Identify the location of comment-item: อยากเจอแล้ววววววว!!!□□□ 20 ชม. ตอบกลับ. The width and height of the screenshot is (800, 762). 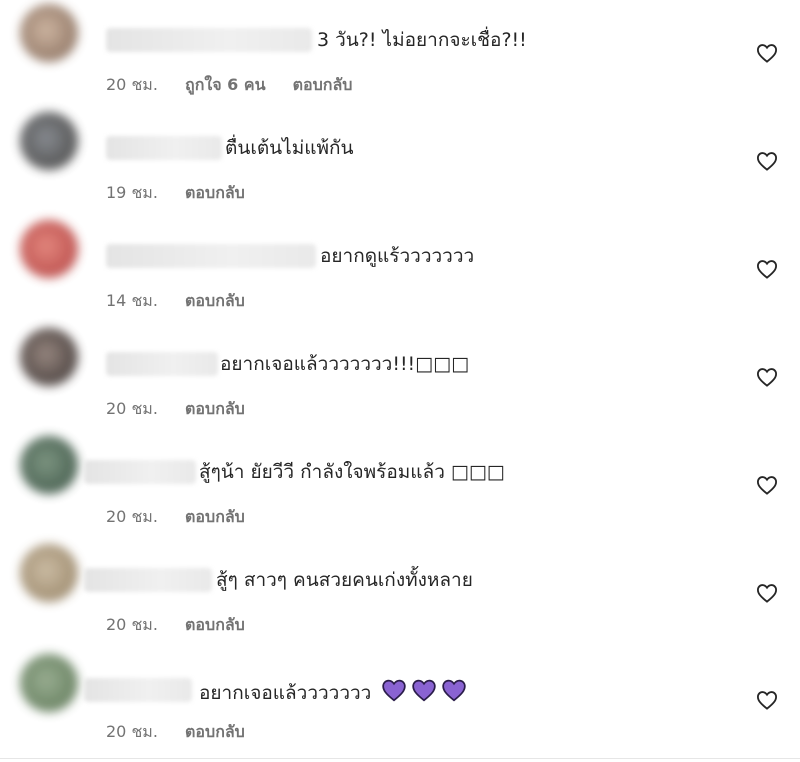
(400, 377).